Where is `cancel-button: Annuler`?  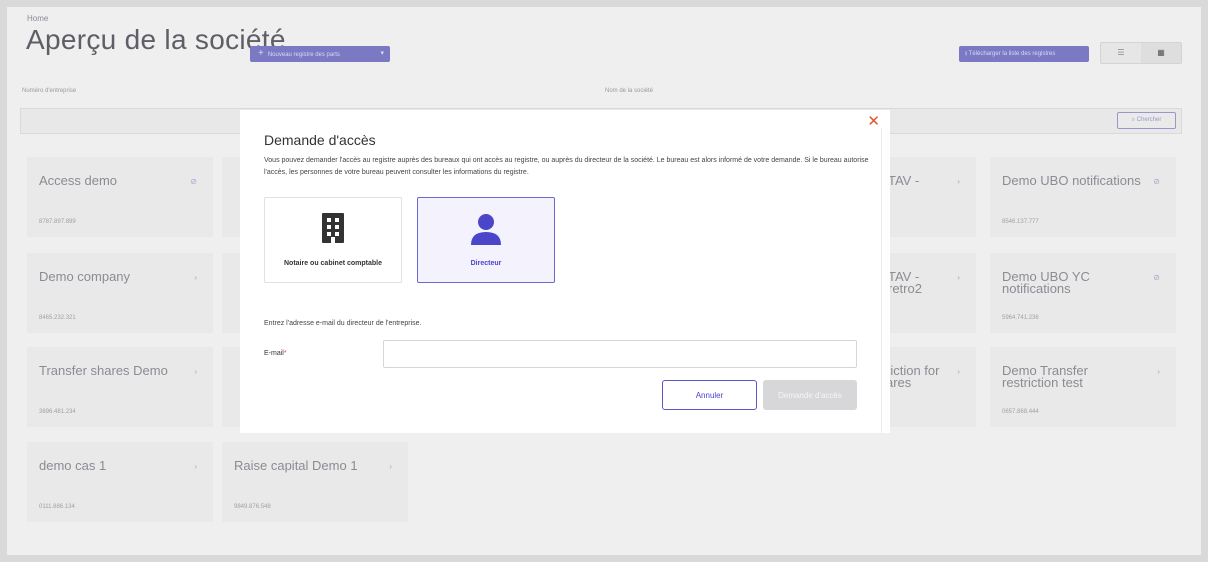
cancel-button: Annuler is located at coordinates (709, 395).